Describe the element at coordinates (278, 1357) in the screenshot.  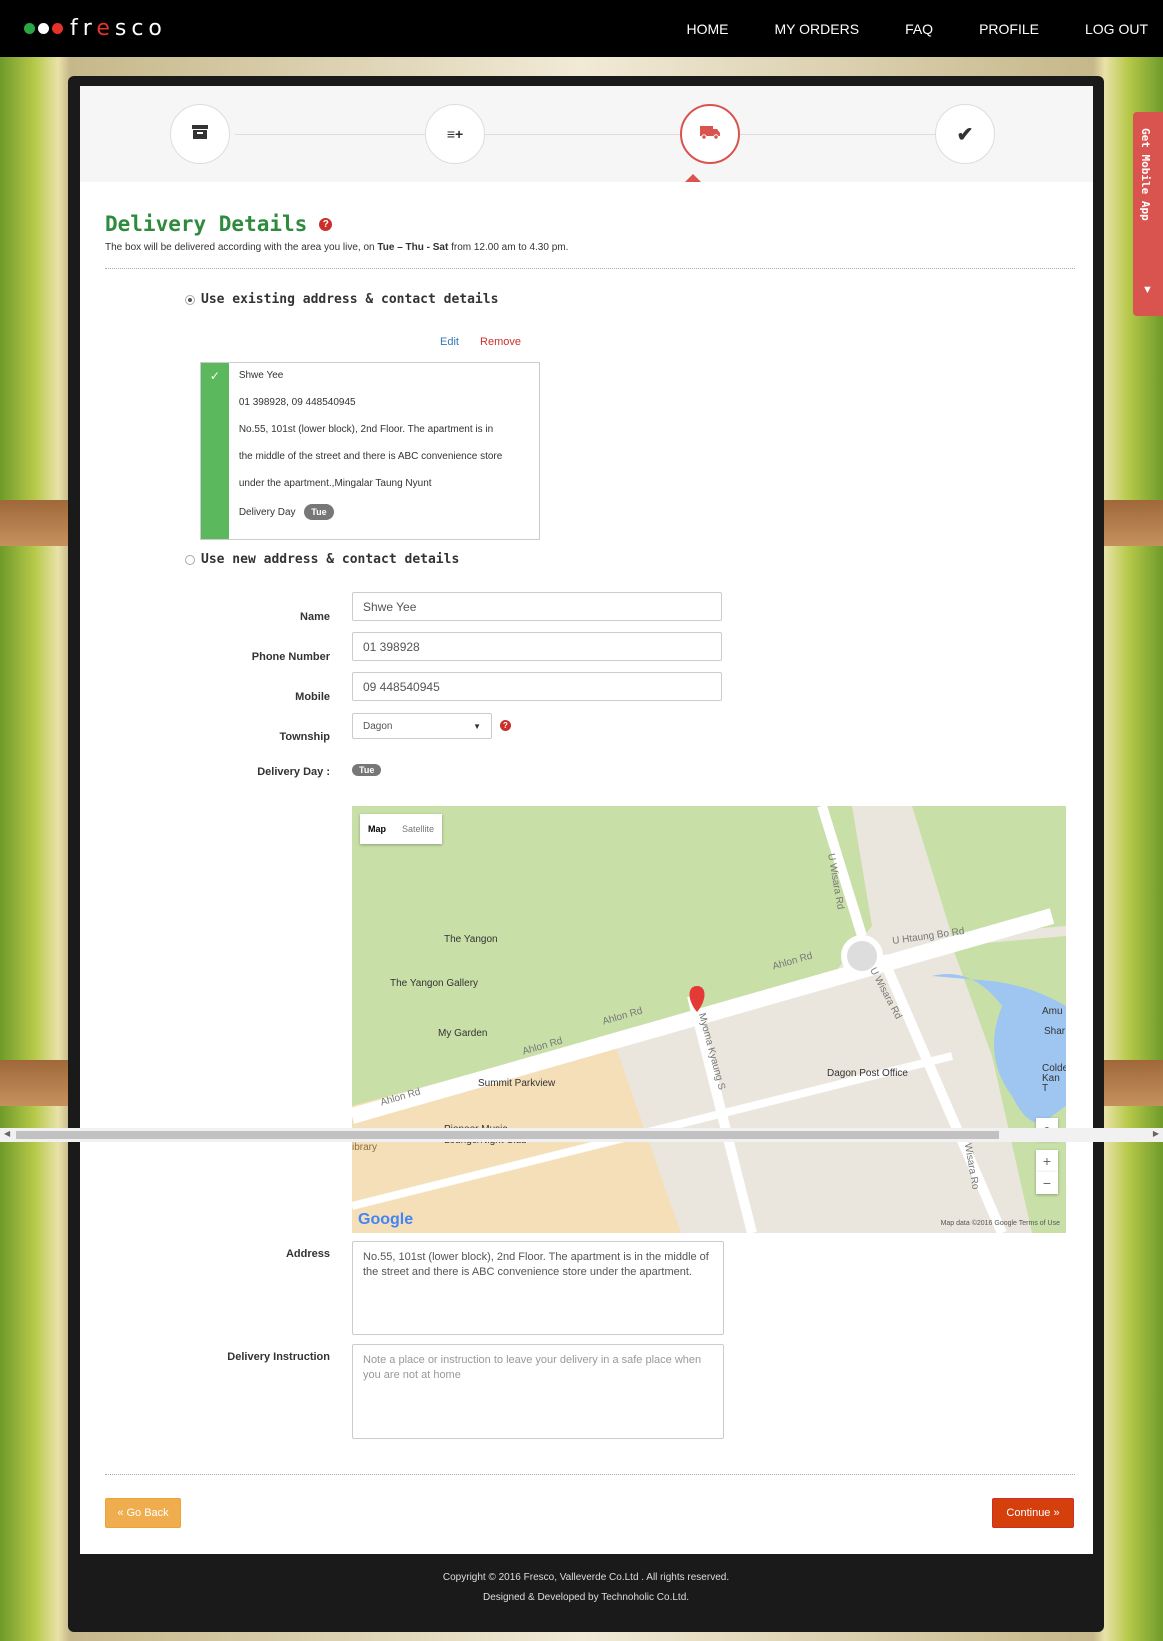
I see `instruction-label: Delivery Instruction` at that location.